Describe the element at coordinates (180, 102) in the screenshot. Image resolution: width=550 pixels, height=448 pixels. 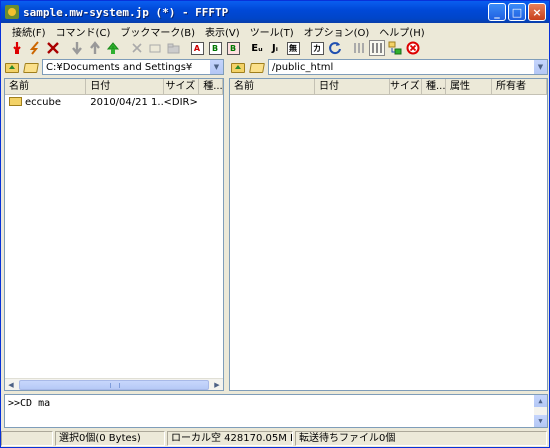
I see `row-size: <DIR>` at that location.